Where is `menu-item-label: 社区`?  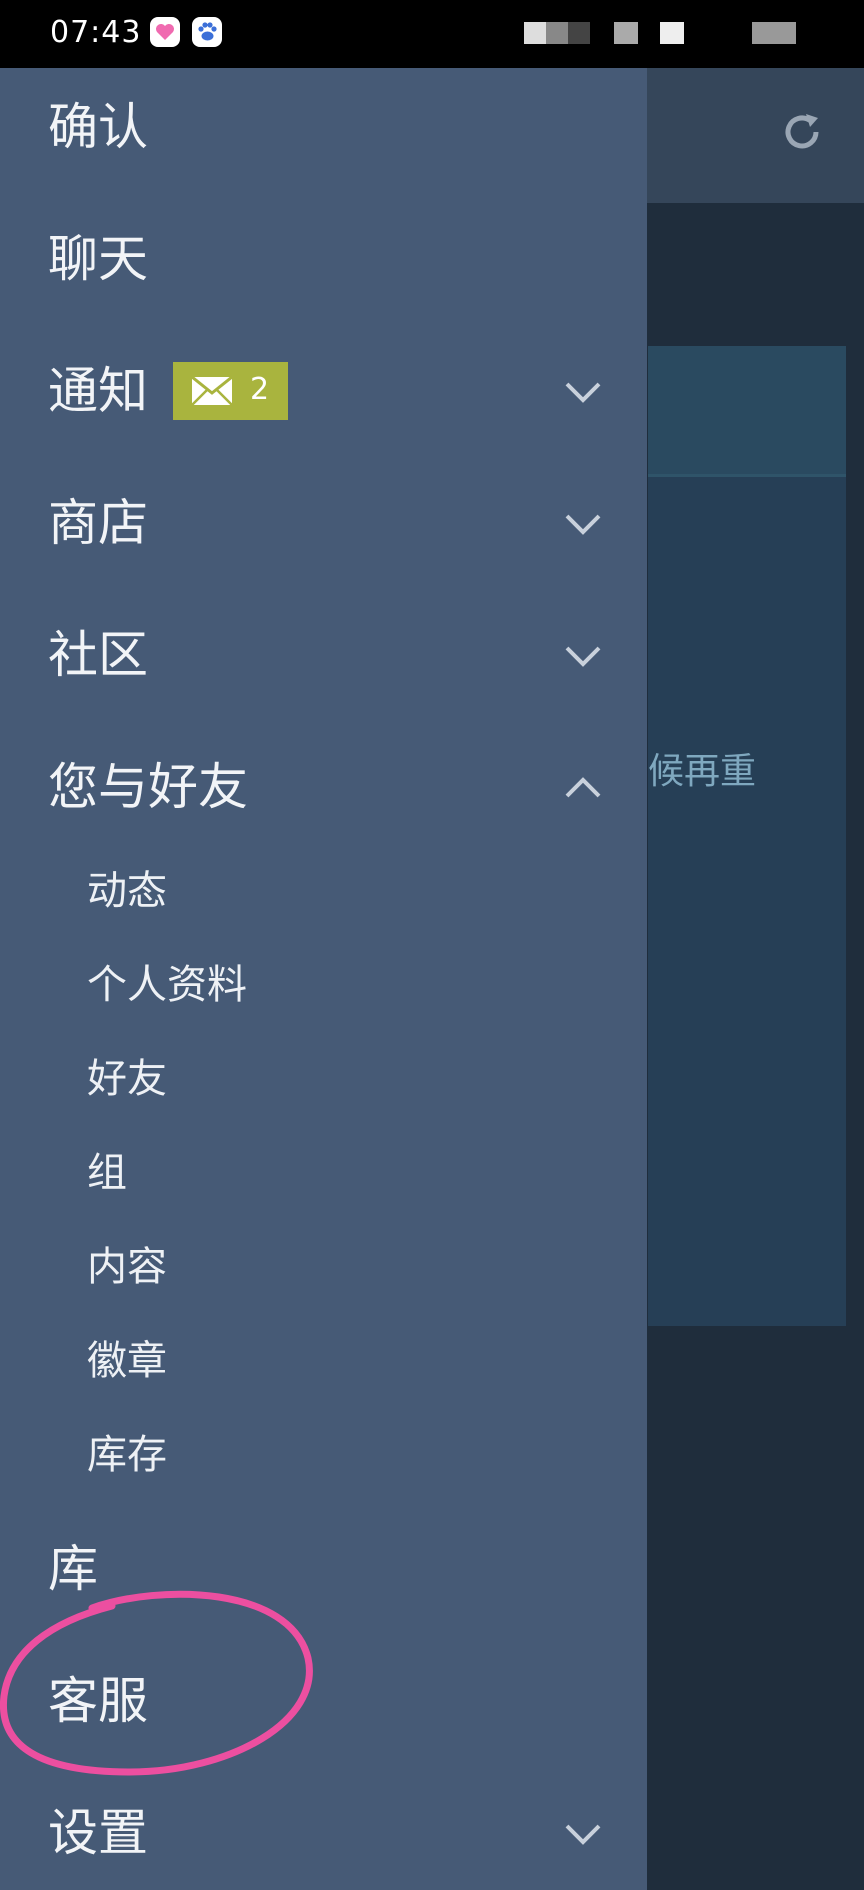 menu-item-label: 社区 is located at coordinates (98, 655).